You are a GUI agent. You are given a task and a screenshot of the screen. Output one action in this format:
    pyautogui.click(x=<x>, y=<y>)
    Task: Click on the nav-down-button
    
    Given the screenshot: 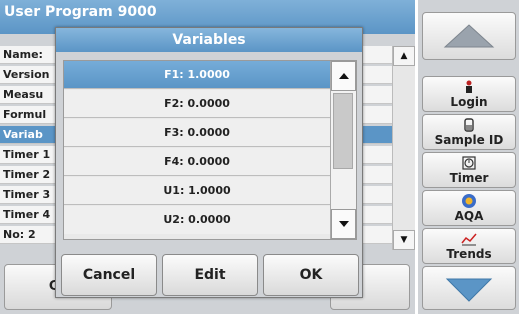 What is the action you would take?
    pyautogui.click(x=469, y=288)
    